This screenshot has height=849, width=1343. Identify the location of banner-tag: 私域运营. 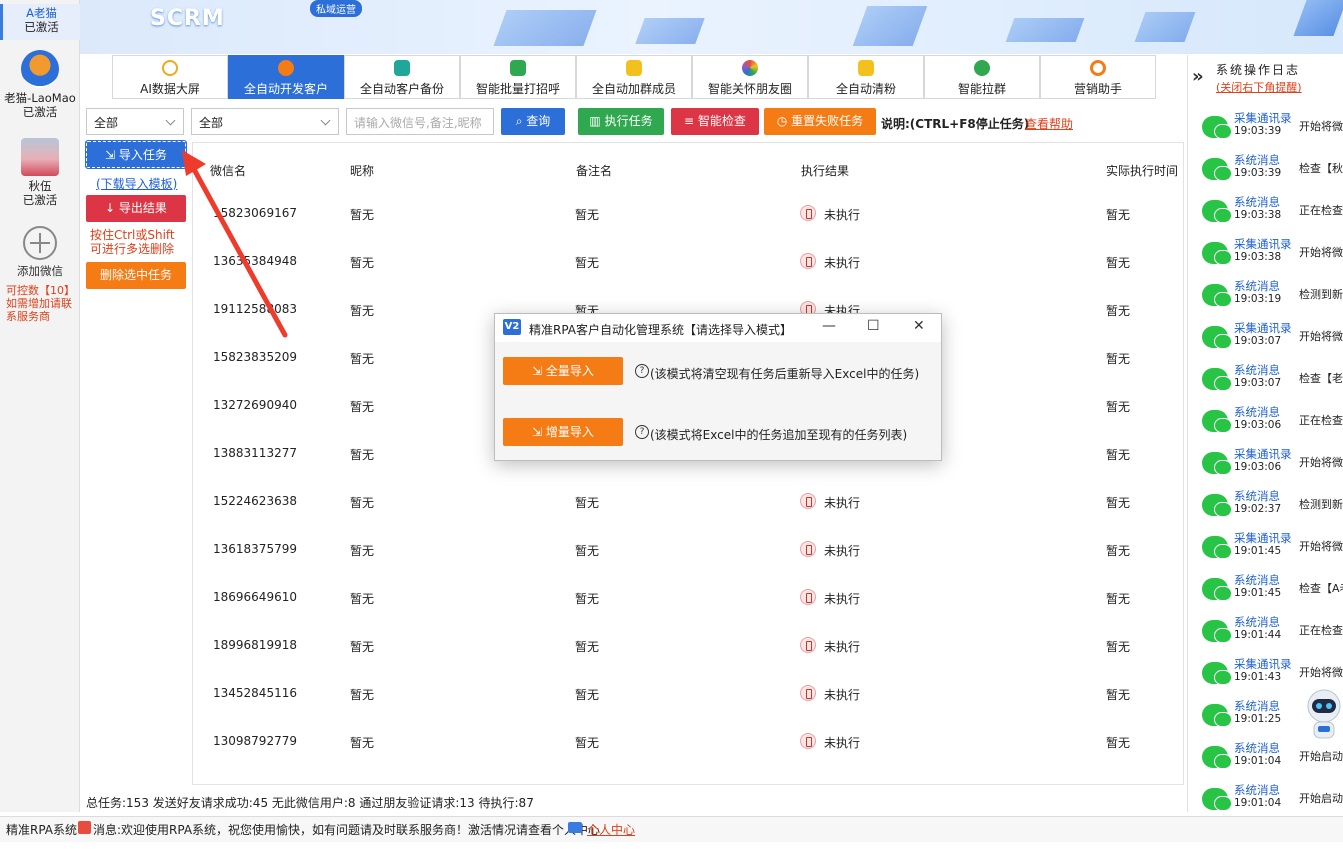
(336, 8).